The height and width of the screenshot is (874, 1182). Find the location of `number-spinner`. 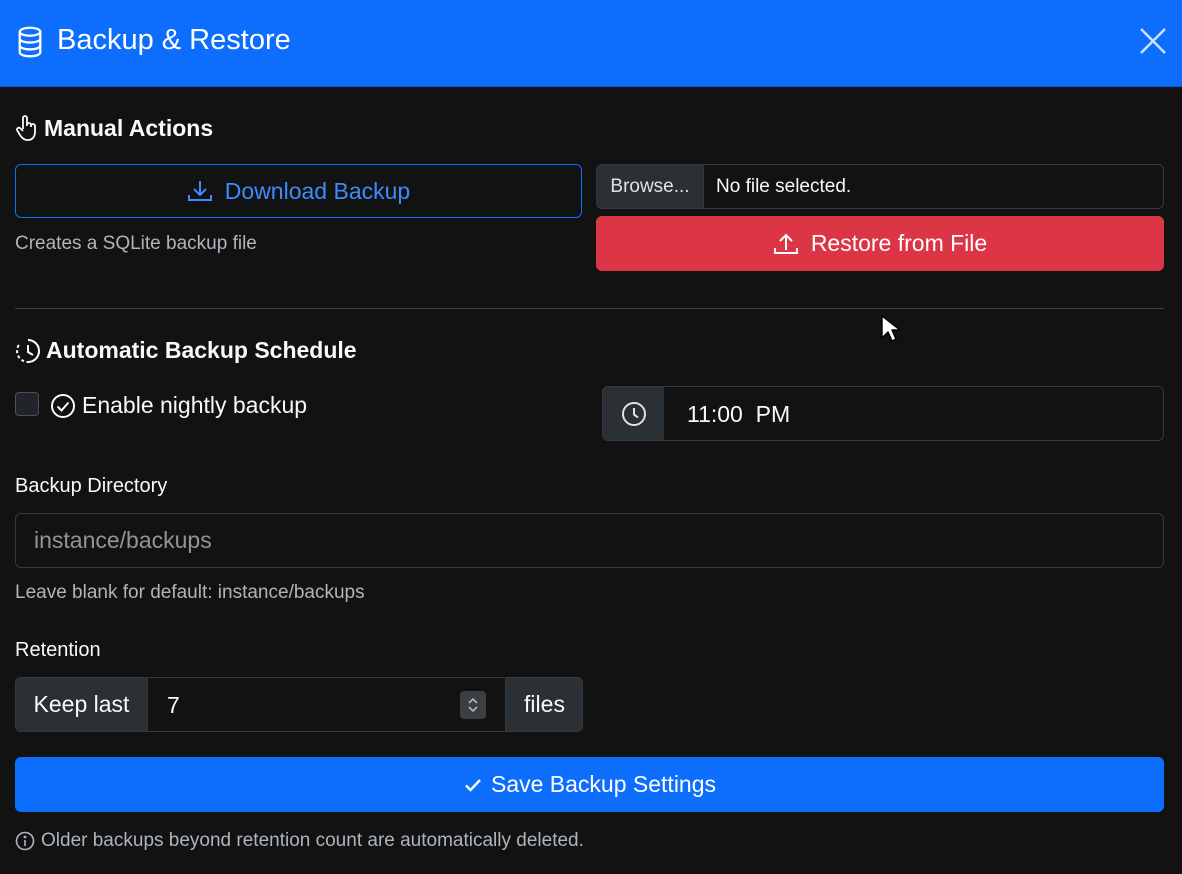

number-spinner is located at coordinates (473, 705).